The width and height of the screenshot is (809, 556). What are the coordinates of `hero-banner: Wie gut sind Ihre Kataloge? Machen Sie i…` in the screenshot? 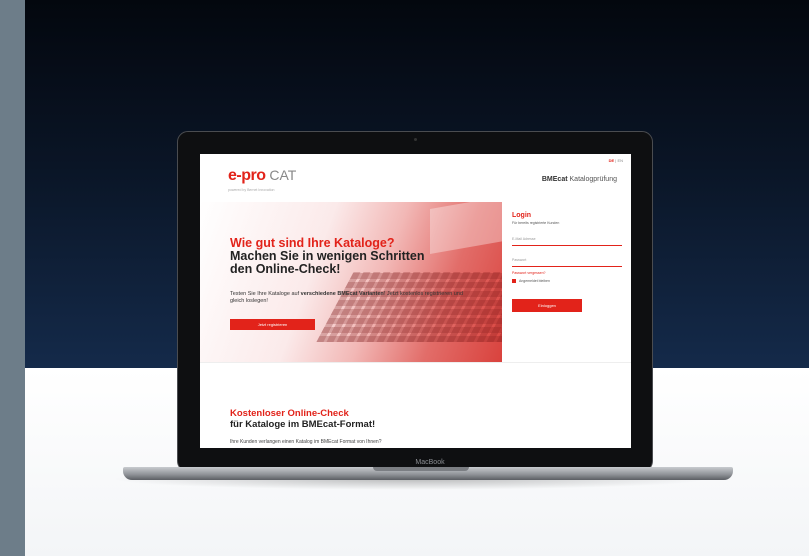 It's located at (351, 282).